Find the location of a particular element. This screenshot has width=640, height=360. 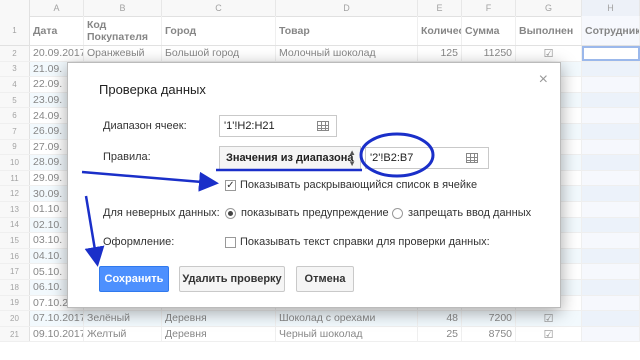

warn-radio is located at coordinates (230, 213).